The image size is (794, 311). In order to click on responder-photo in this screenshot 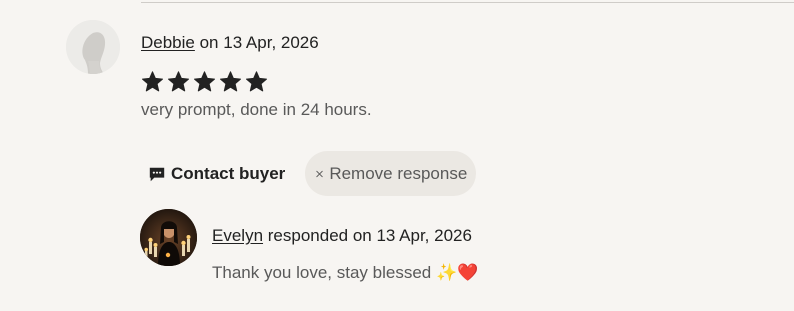, I will do `click(168, 237)`.